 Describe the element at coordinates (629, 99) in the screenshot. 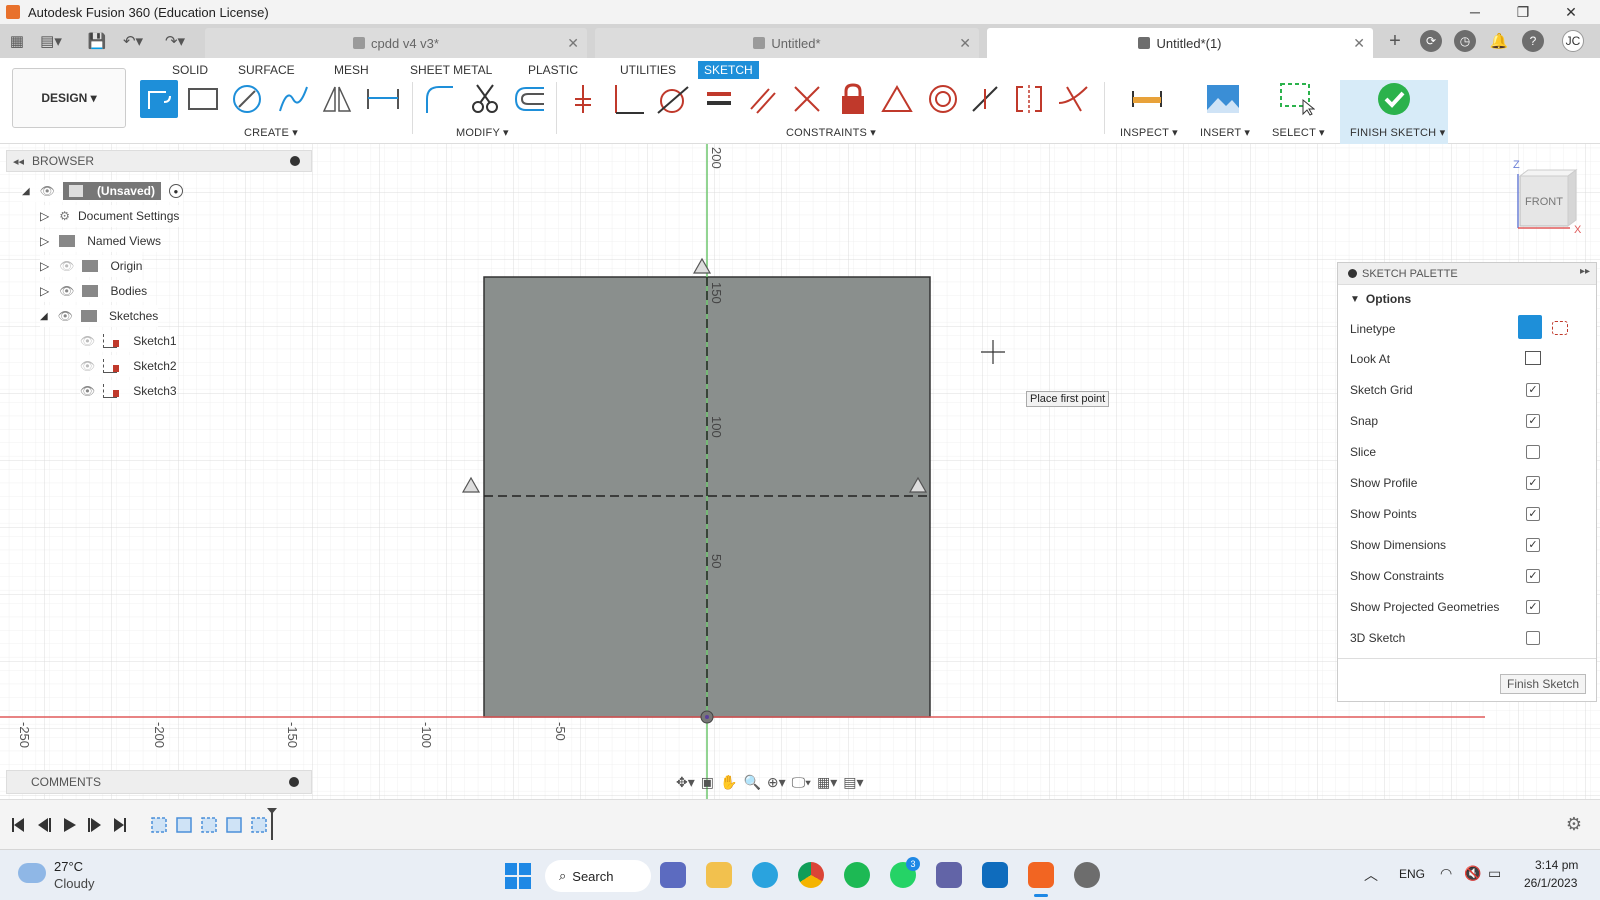

I see `perpendicular-constraint-icon` at that location.